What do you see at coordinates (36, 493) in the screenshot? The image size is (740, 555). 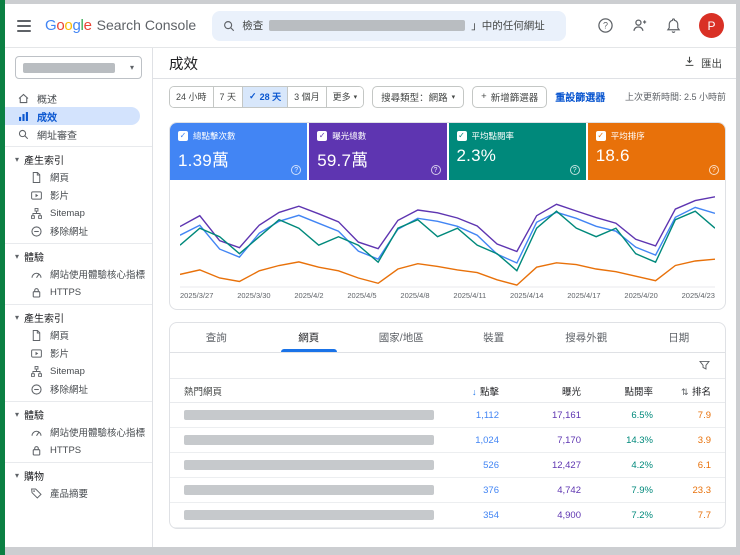 I see `product-icon` at bounding box center [36, 493].